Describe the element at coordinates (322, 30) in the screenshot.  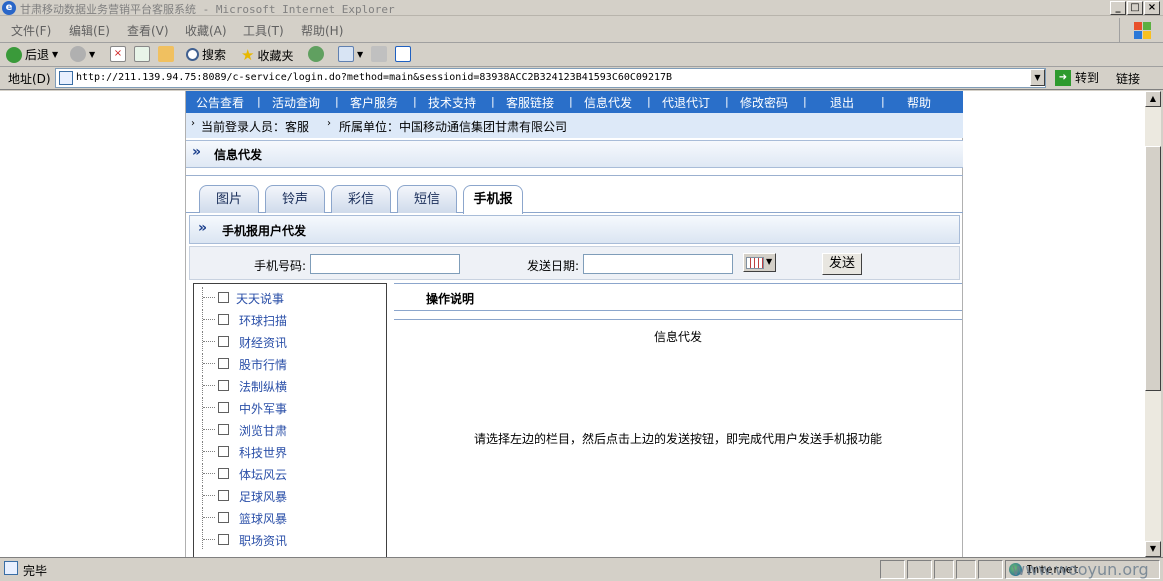
I see `menu-help: 帮助(H)` at that location.